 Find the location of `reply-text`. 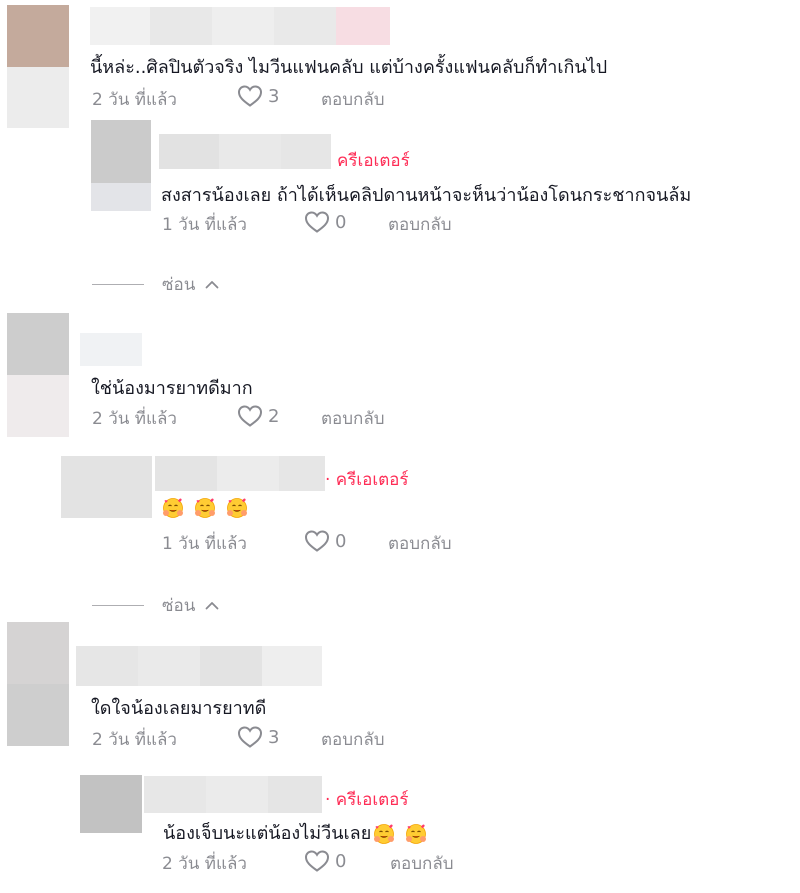

reply-text is located at coordinates (210, 508).